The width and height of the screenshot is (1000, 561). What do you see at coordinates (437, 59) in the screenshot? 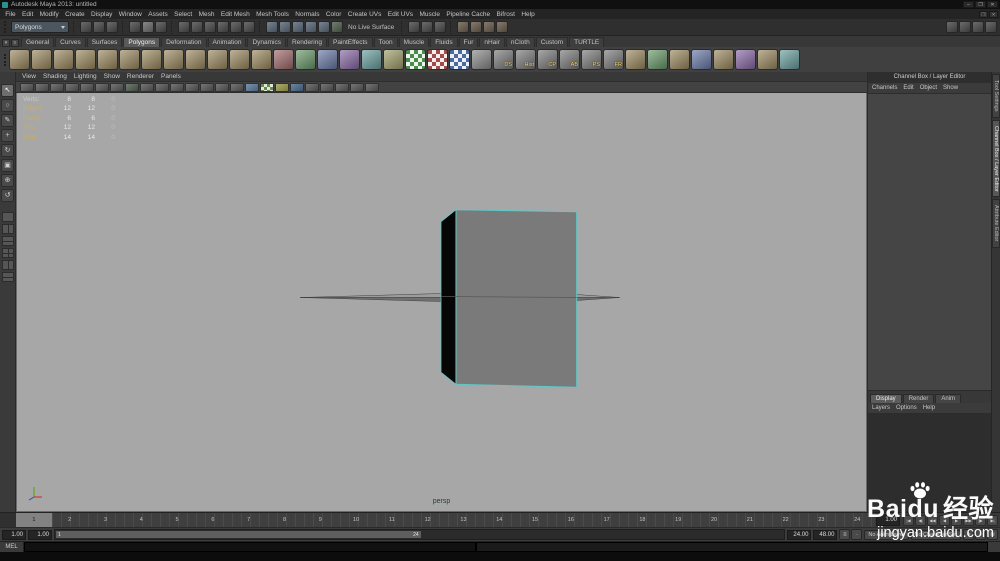
I see `average-vertices-icon` at bounding box center [437, 59].